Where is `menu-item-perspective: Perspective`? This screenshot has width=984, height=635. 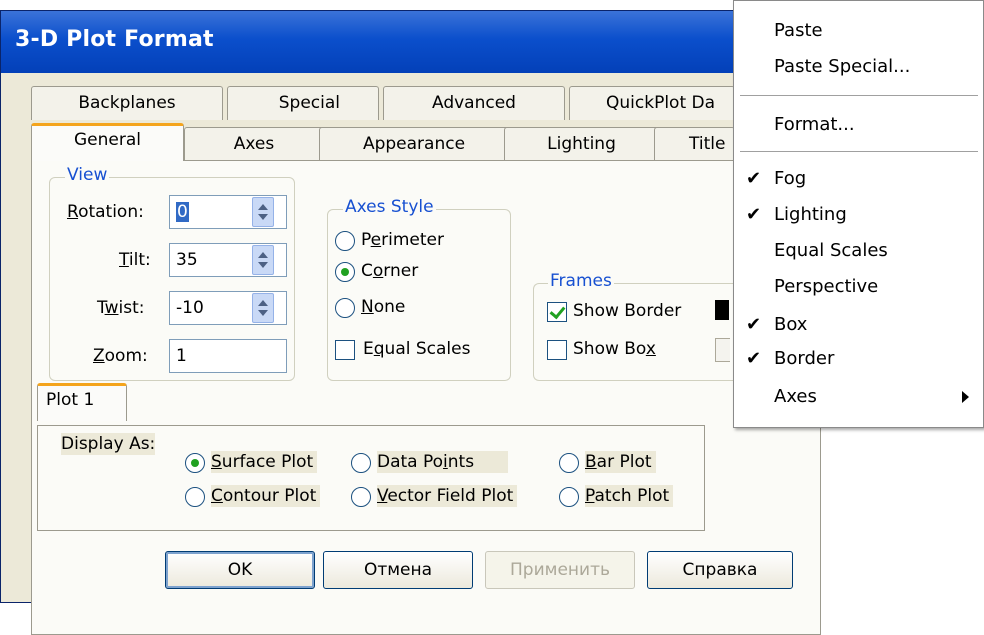
menu-item-perspective: Perspective is located at coordinates (826, 287).